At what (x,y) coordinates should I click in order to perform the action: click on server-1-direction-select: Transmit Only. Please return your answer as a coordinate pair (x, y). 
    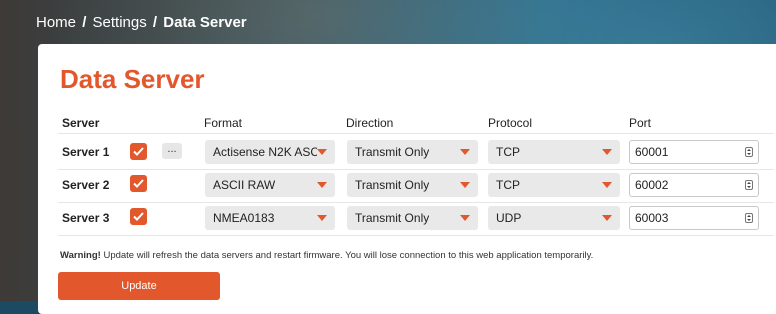
    Looking at the image, I should click on (412, 152).